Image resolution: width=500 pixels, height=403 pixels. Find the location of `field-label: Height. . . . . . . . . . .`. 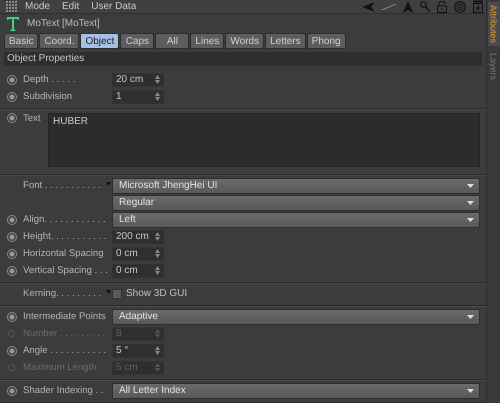

field-label: Height. . . . . . . . . . . is located at coordinates (65, 236).